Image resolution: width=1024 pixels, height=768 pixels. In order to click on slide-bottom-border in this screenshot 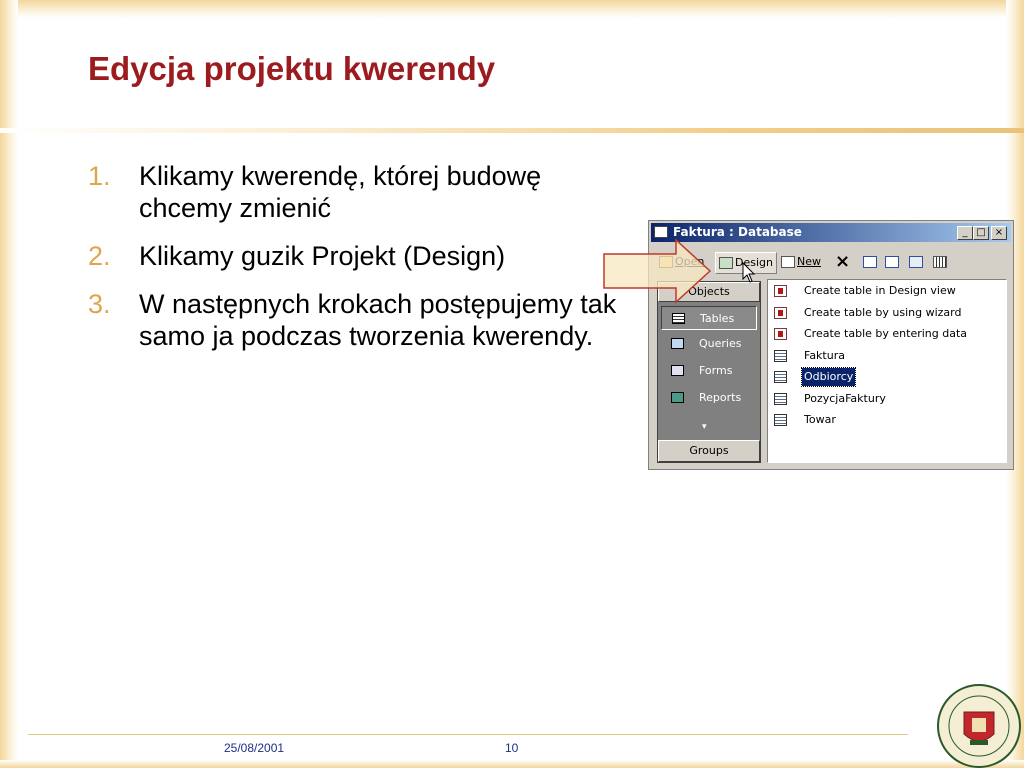, I will do `click(512, 764)`.